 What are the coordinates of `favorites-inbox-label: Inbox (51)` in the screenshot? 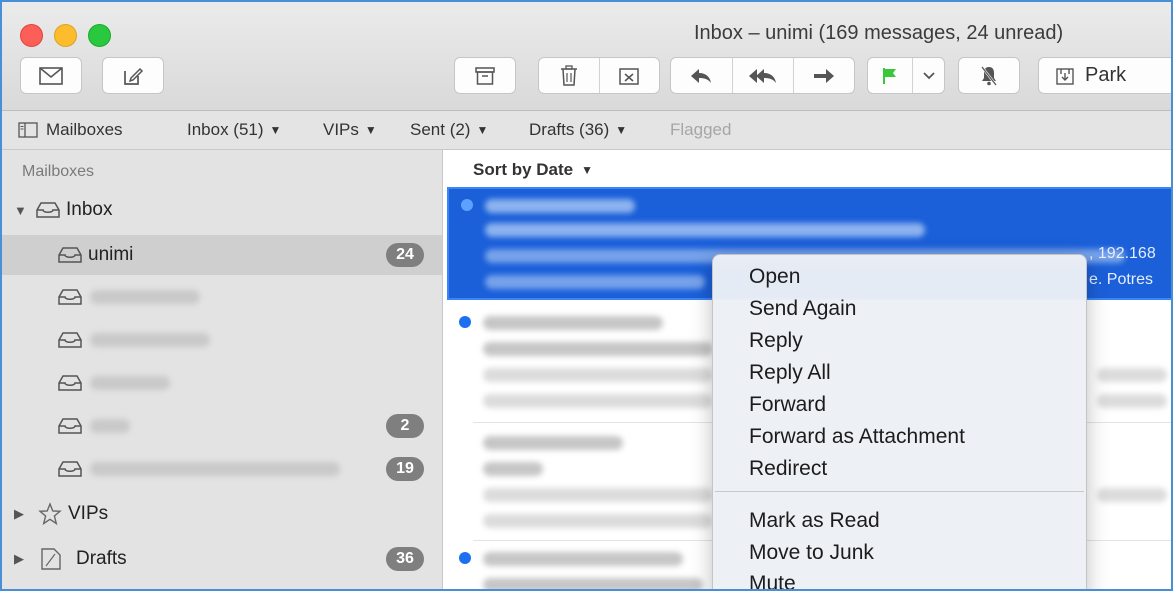 It's located at (225, 129).